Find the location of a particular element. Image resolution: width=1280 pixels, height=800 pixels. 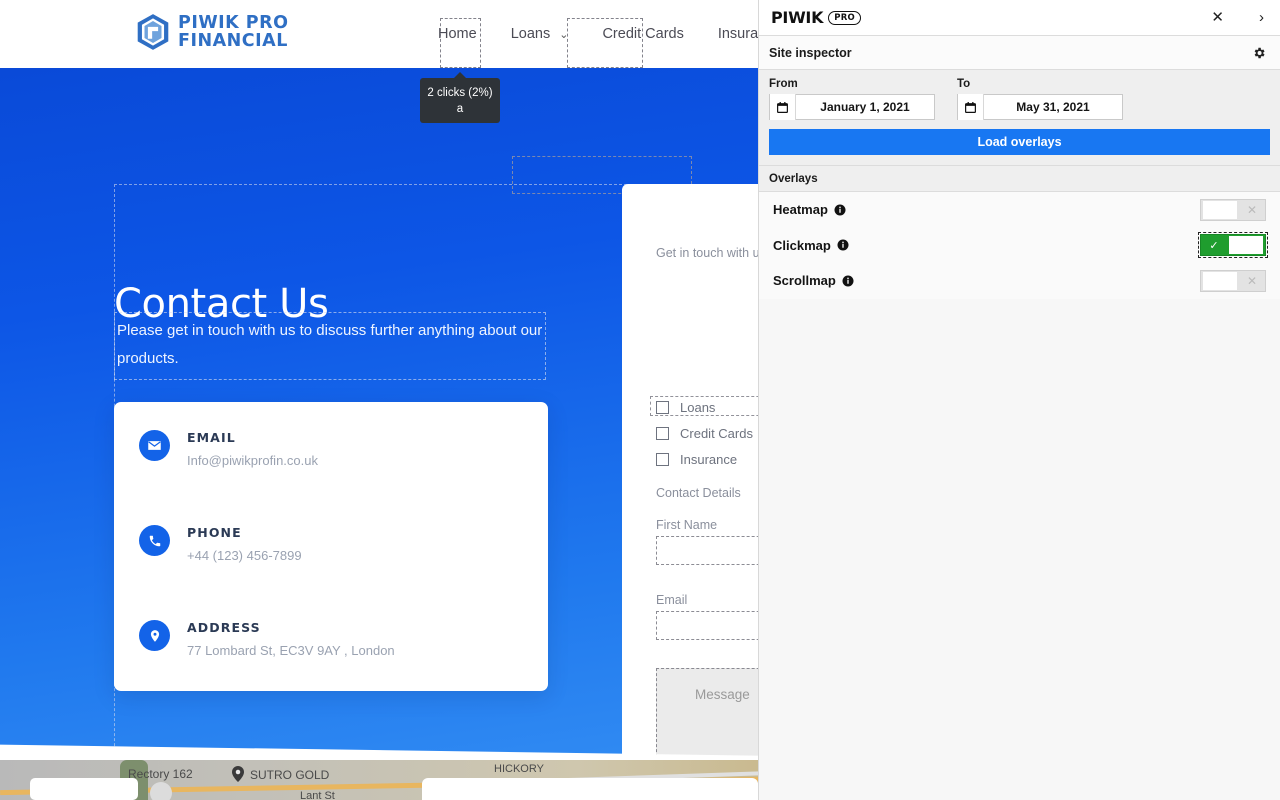

message-placeholder: Message is located at coordinates (722, 694).